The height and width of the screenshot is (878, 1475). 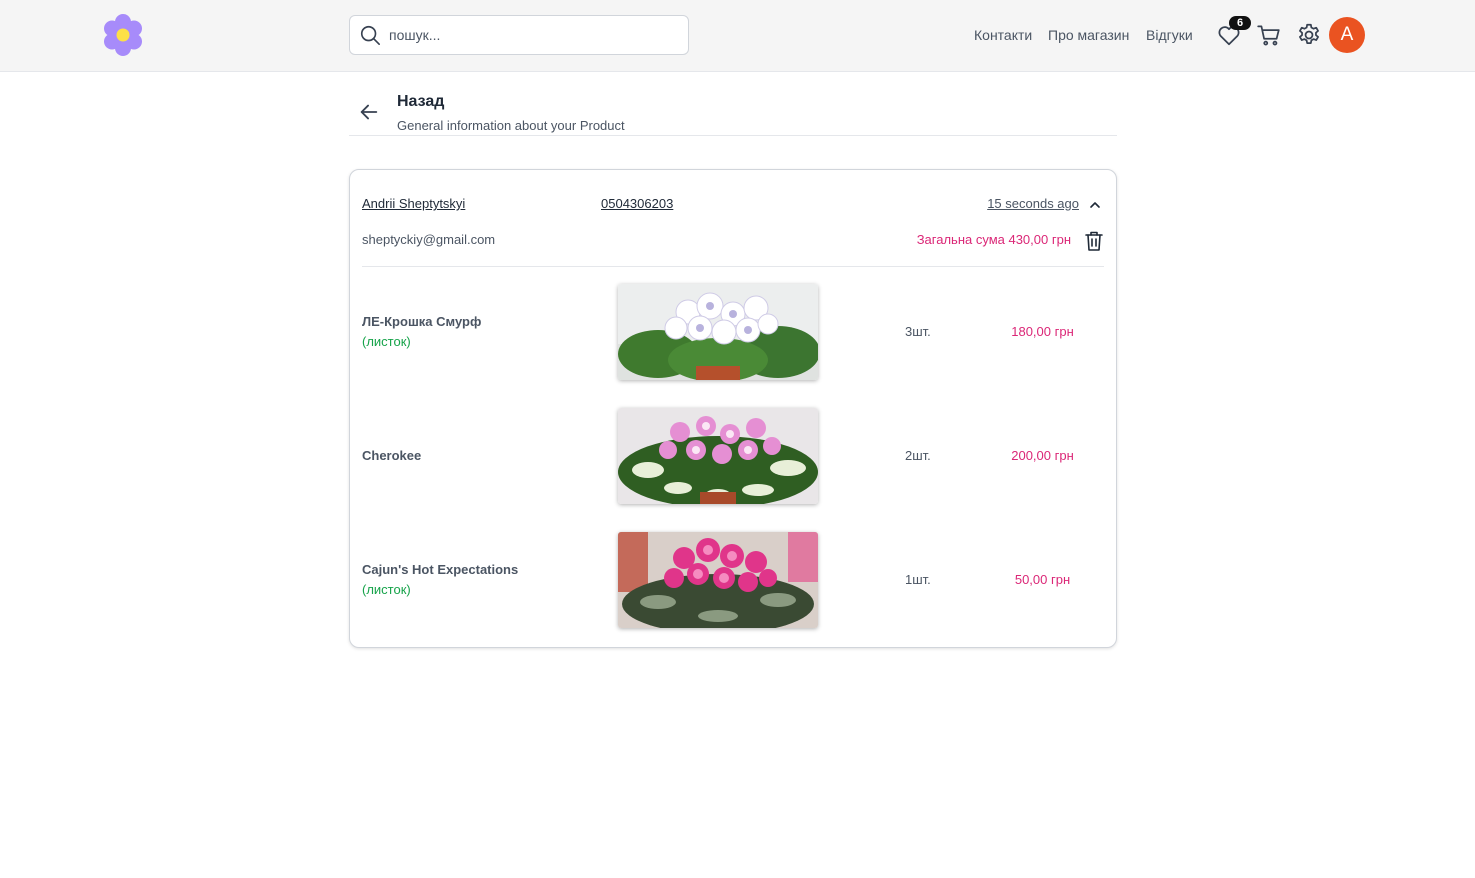 What do you see at coordinates (993, 239) in the screenshot?
I see `order-total: Загальна сума 430,00 грн` at bounding box center [993, 239].